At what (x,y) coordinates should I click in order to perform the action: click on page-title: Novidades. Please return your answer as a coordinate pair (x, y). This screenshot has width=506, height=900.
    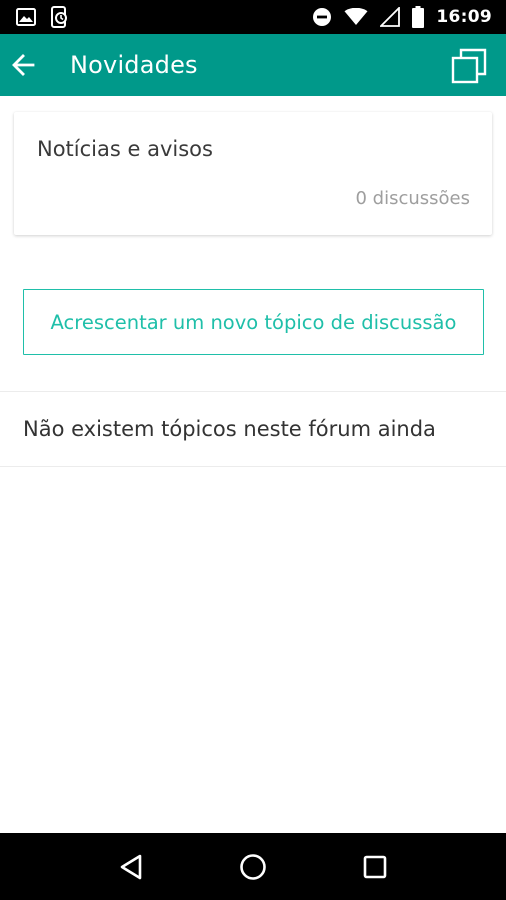
    Looking at the image, I should click on (134, 65).